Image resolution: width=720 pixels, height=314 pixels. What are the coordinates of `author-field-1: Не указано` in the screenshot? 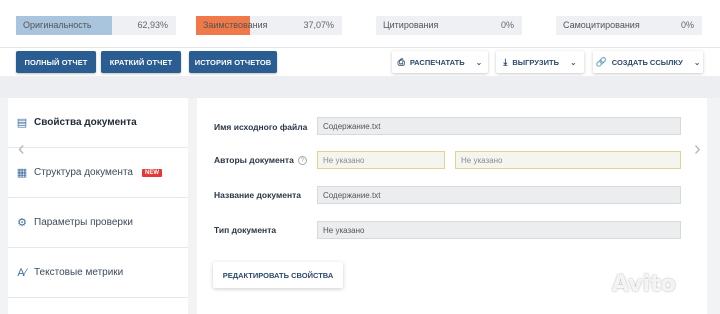 It's located at (381, 160).